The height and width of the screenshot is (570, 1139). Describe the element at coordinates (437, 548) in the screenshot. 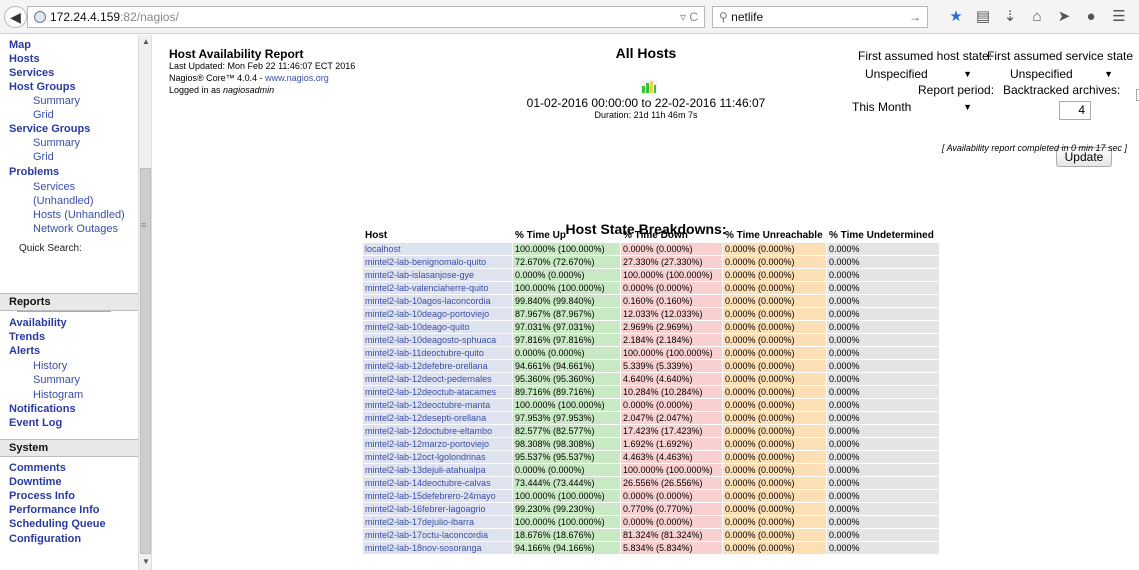

I see `host-cell: mintel2-lab-18nov-sosoranga` at that location.